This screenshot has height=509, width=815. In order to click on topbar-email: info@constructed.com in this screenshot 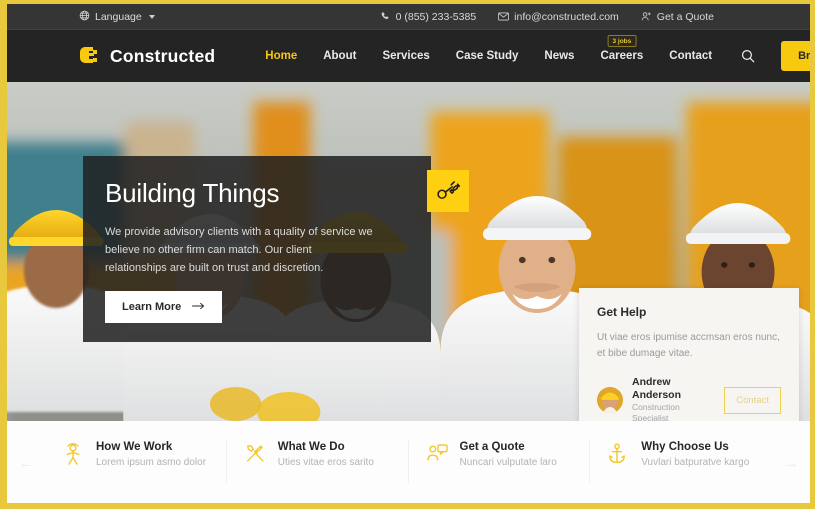, I will do `click(558, 17)`.